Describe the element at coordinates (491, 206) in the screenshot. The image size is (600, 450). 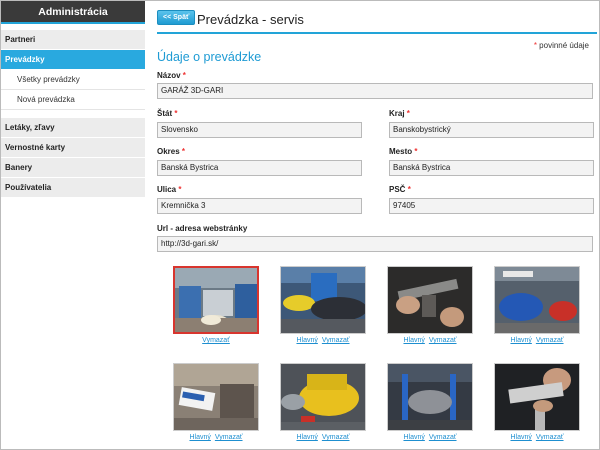
I see `psc-input: 97405` at that location.